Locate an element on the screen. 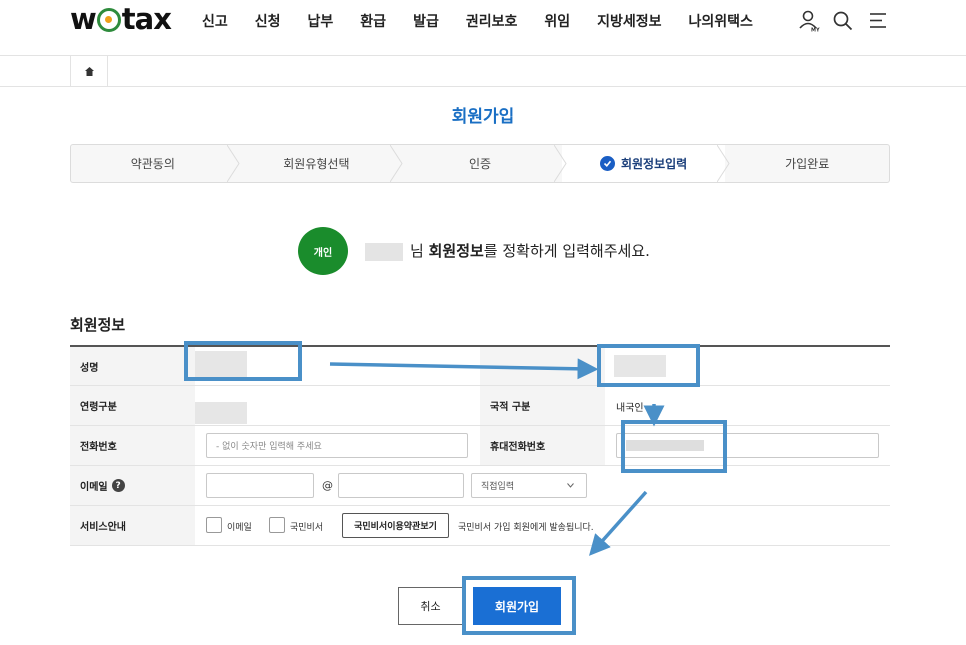  annotation-arrows is located at coordinates (497, 457).